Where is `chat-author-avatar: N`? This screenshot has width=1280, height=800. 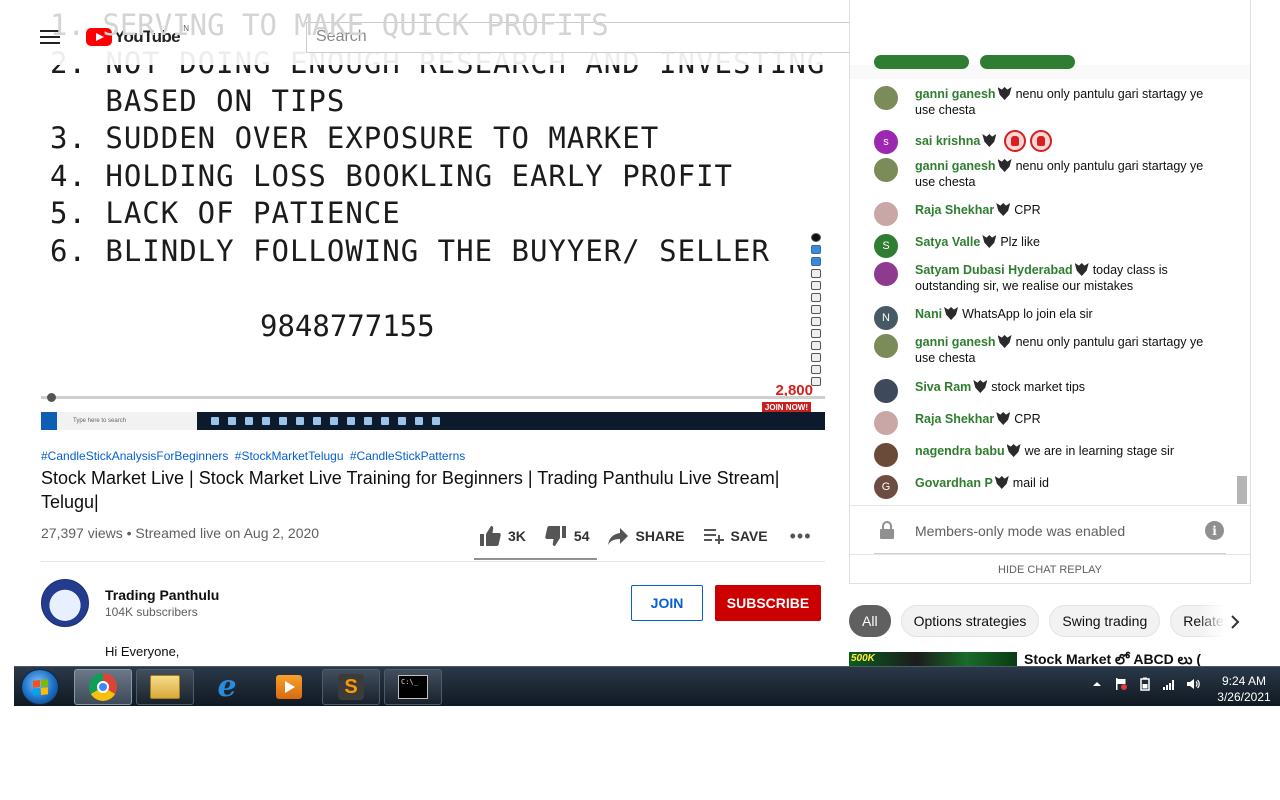
chat-author-avatar: N is located at coordinates (886, 318).